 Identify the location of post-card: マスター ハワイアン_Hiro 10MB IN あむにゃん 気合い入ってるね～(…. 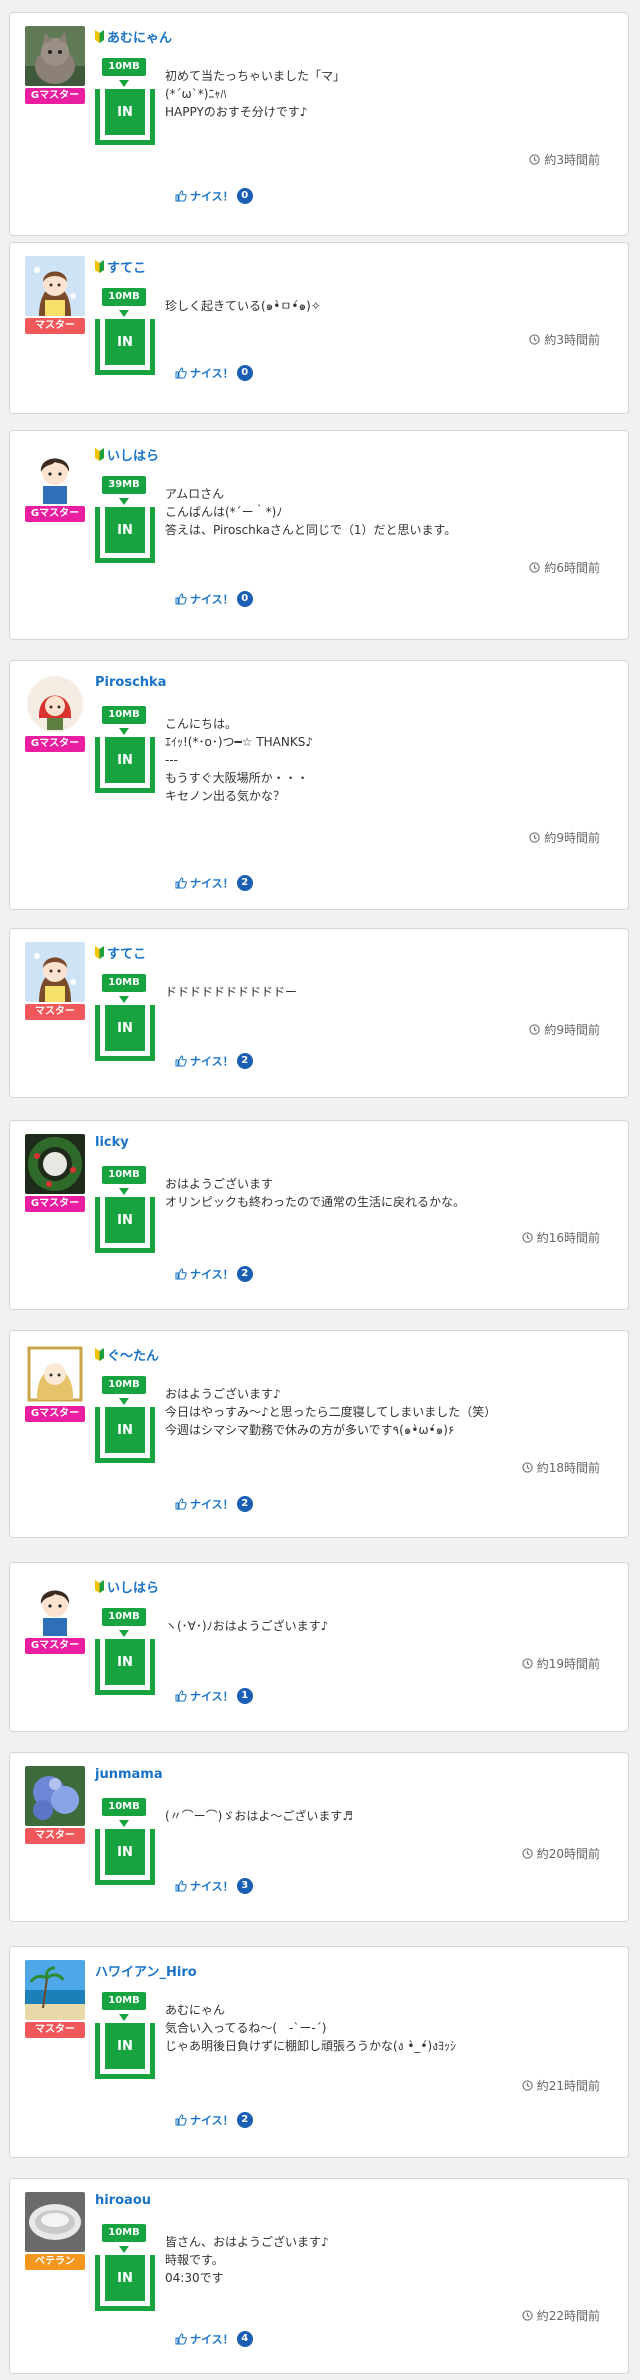
(319, 2052).